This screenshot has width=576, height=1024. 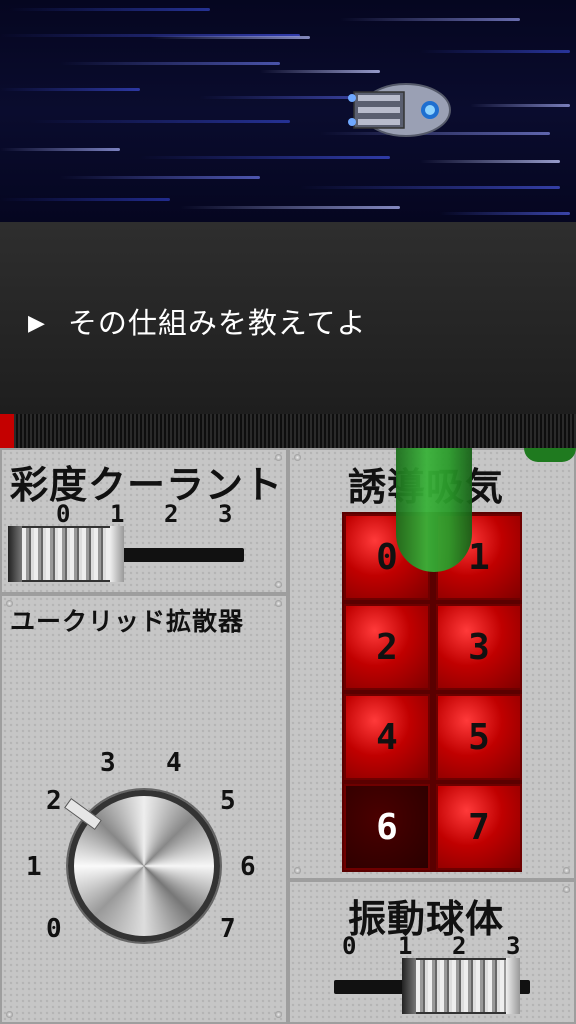 I want to click on key-5: 5, so click(x=479, y=737).